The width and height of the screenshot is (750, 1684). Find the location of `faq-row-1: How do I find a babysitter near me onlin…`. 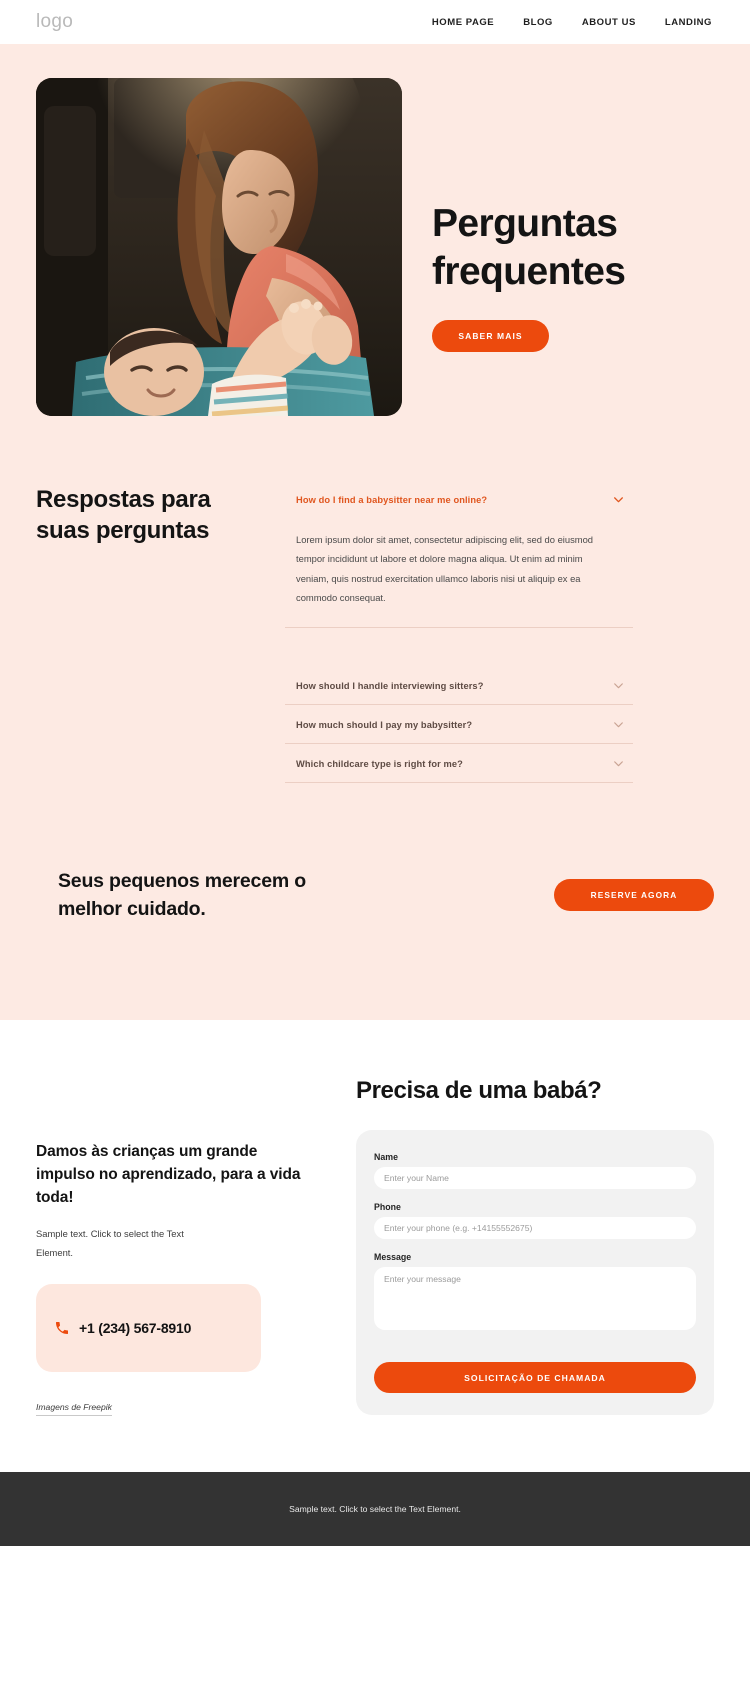

faq-row-1: How do I find a babysitter near me onlin… is located at coordinates (459, 499).